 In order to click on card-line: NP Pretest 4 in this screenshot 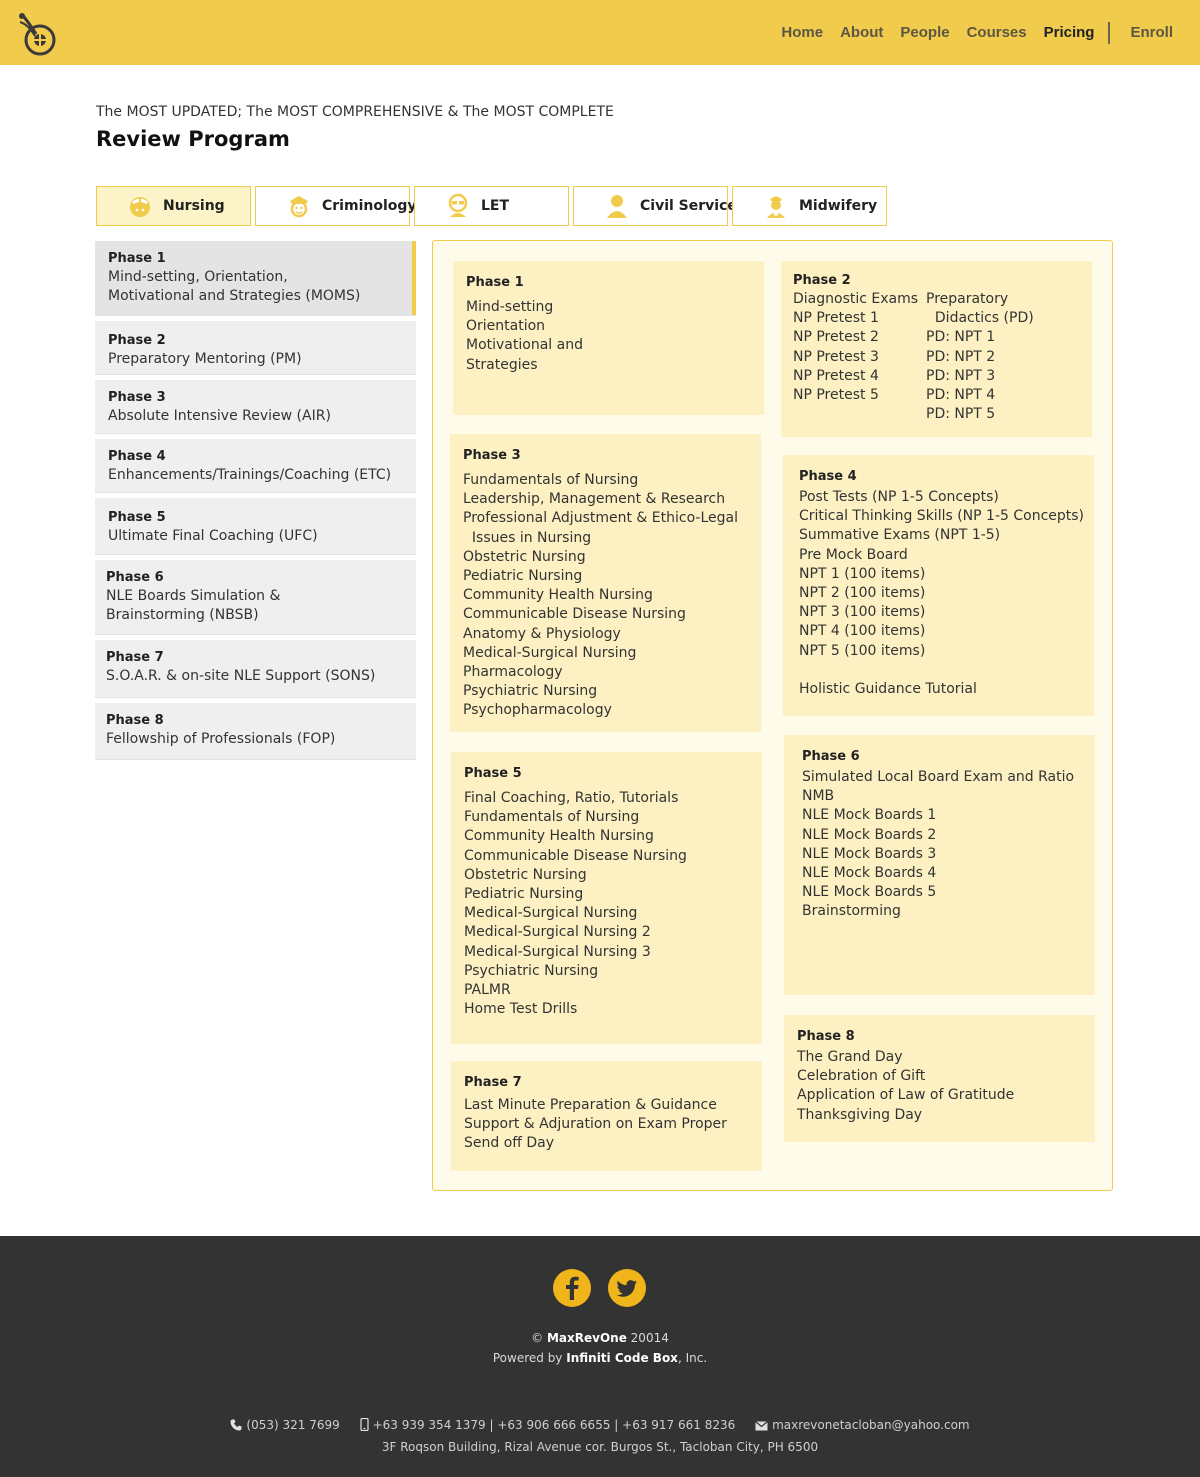, I will do `click(836, 375)`.